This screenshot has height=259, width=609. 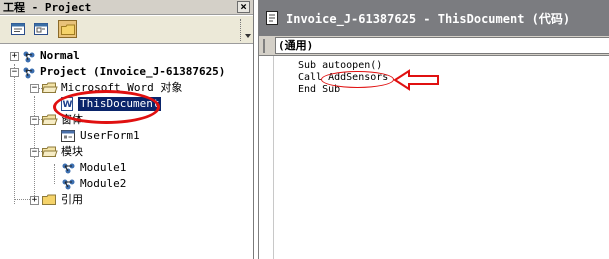 I want to click on chevron-down-icon, so click(x=248, y=36).